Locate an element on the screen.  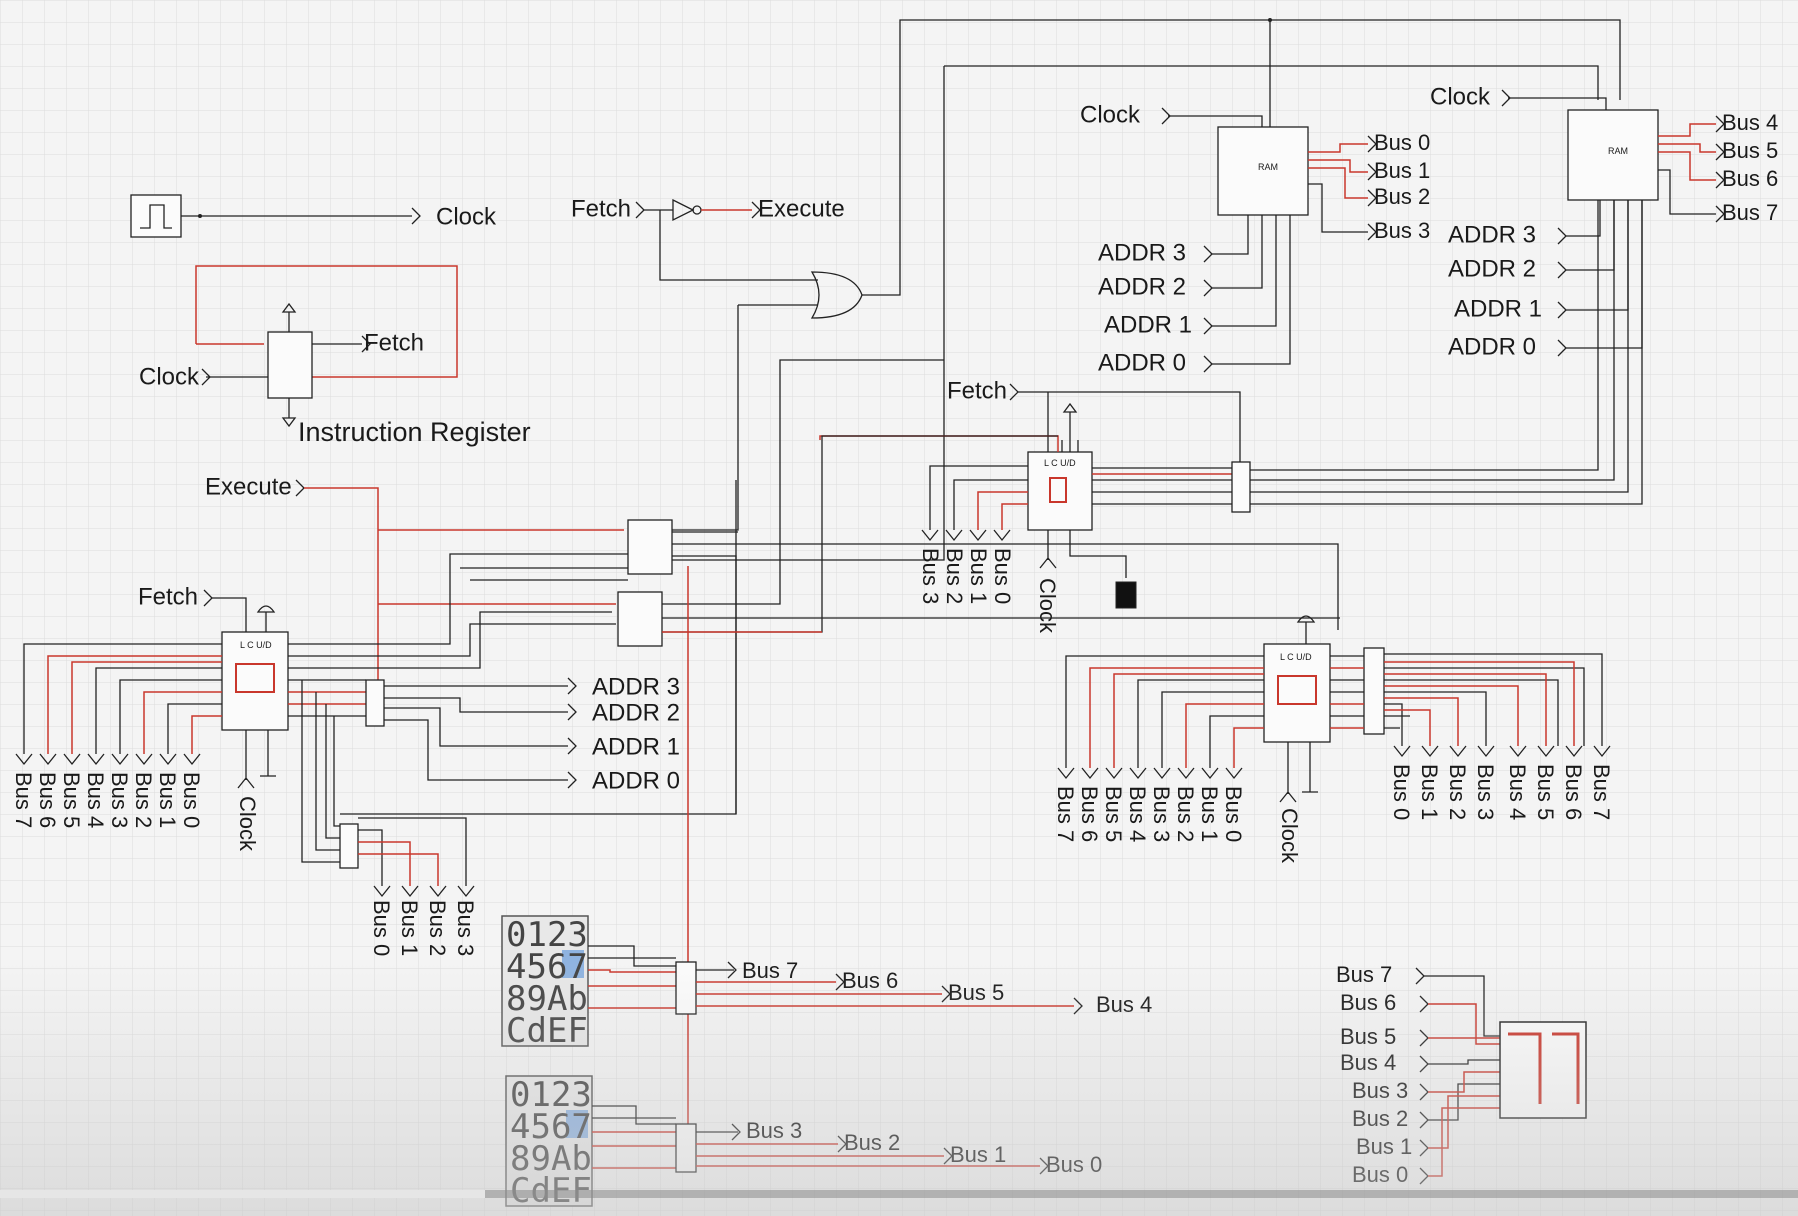
reg-left-bus-4: Bus 4 is located at coordinates (95, 800).